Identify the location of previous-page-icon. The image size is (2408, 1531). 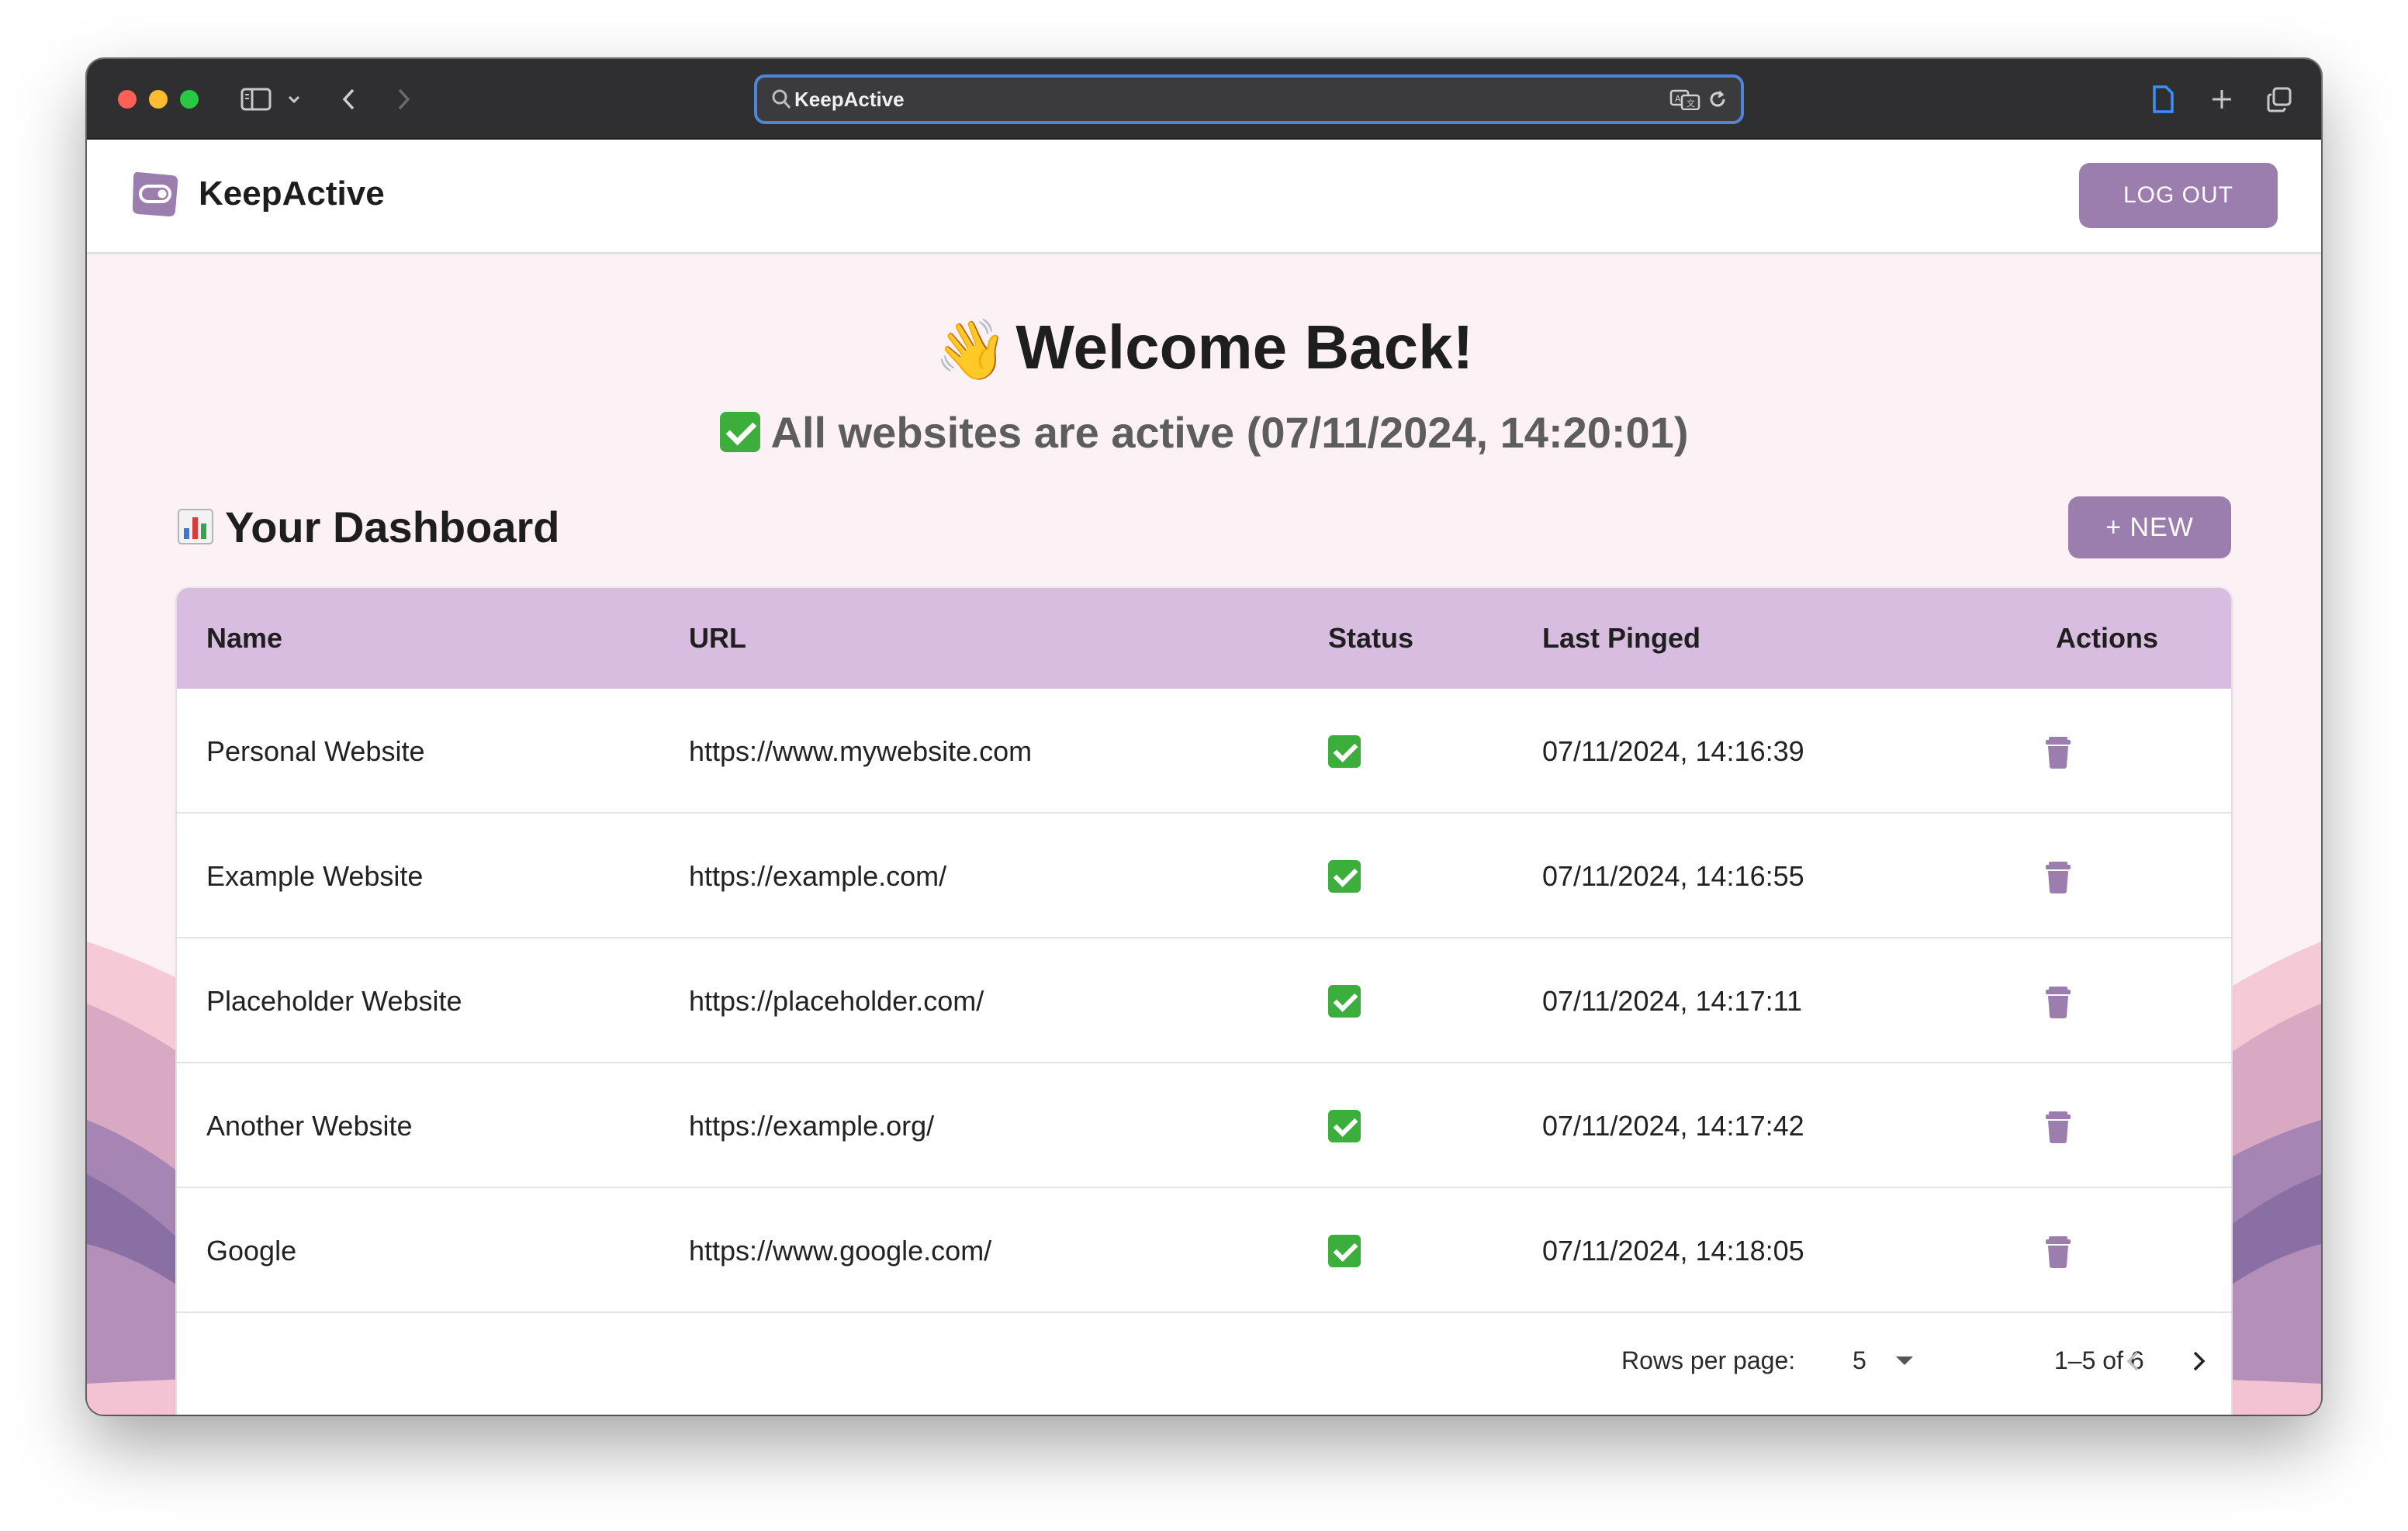
(2133, 1361).